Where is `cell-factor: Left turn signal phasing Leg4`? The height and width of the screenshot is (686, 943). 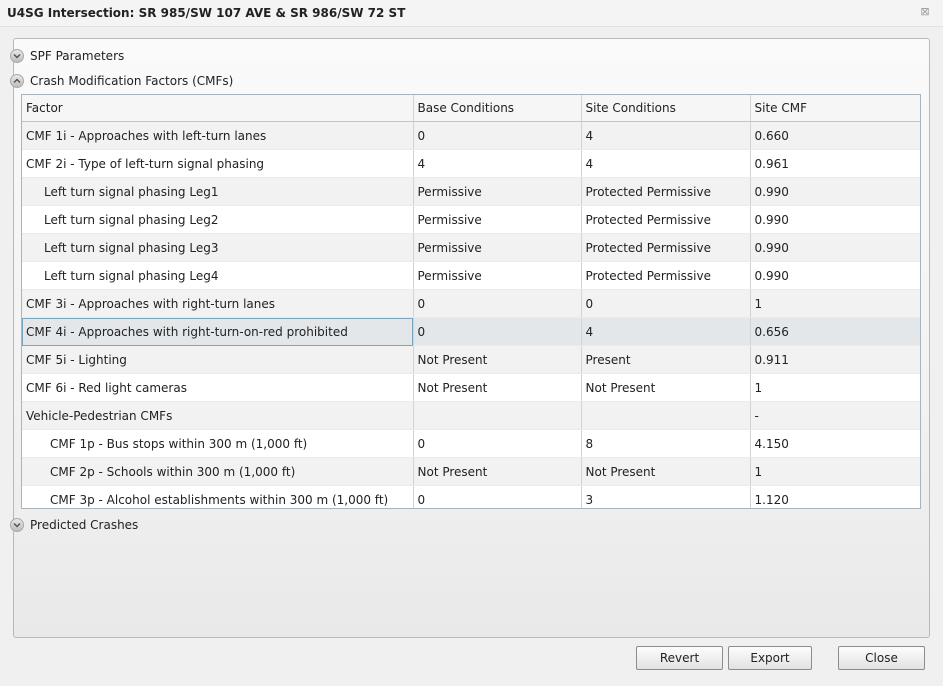
cell-factor: Left turn signal phasing Leg4 is located at coordinates (218, 275).